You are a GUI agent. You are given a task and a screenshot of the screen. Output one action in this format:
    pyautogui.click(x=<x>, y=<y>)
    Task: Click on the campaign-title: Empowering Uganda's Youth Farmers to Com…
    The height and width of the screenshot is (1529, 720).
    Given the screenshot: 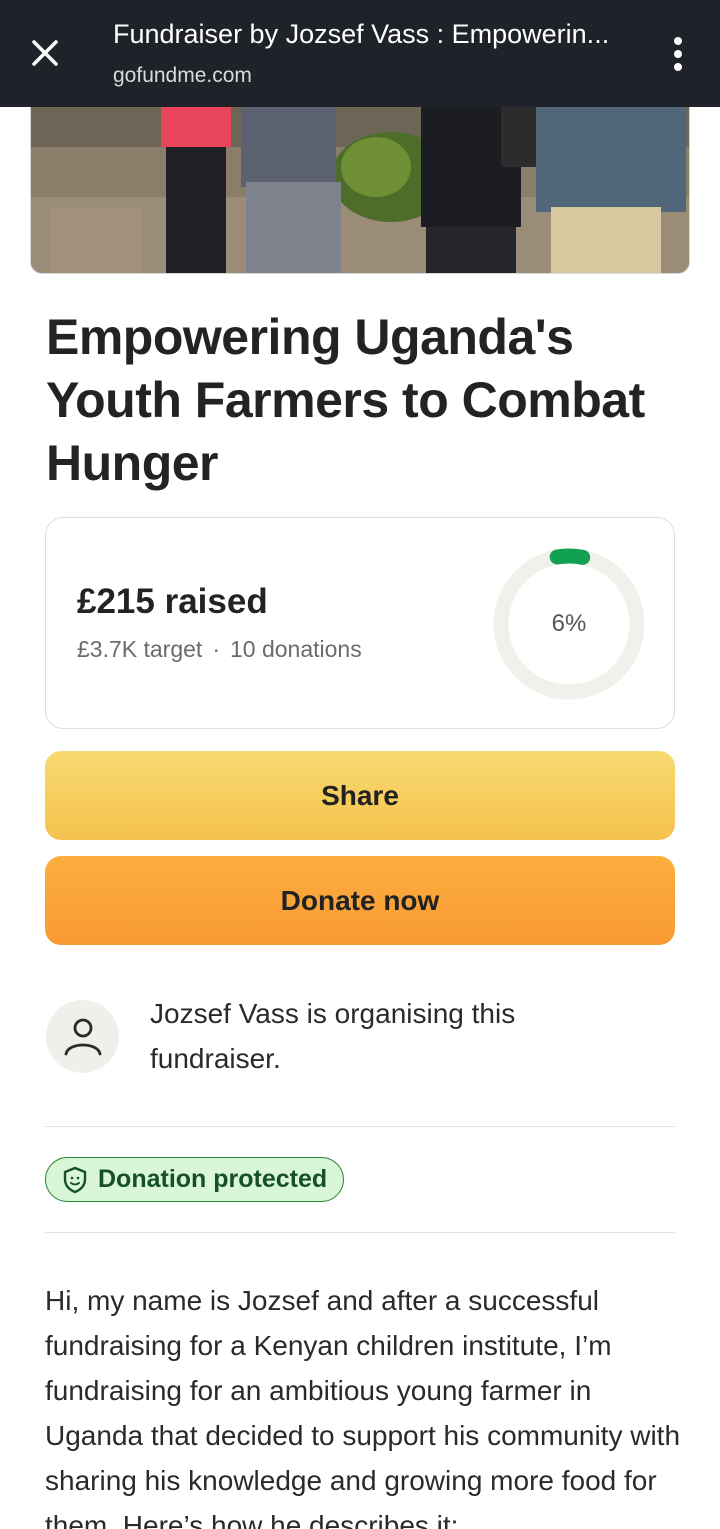 What is the action you would take?
    pyautogui.click(x=345, y=400)
    